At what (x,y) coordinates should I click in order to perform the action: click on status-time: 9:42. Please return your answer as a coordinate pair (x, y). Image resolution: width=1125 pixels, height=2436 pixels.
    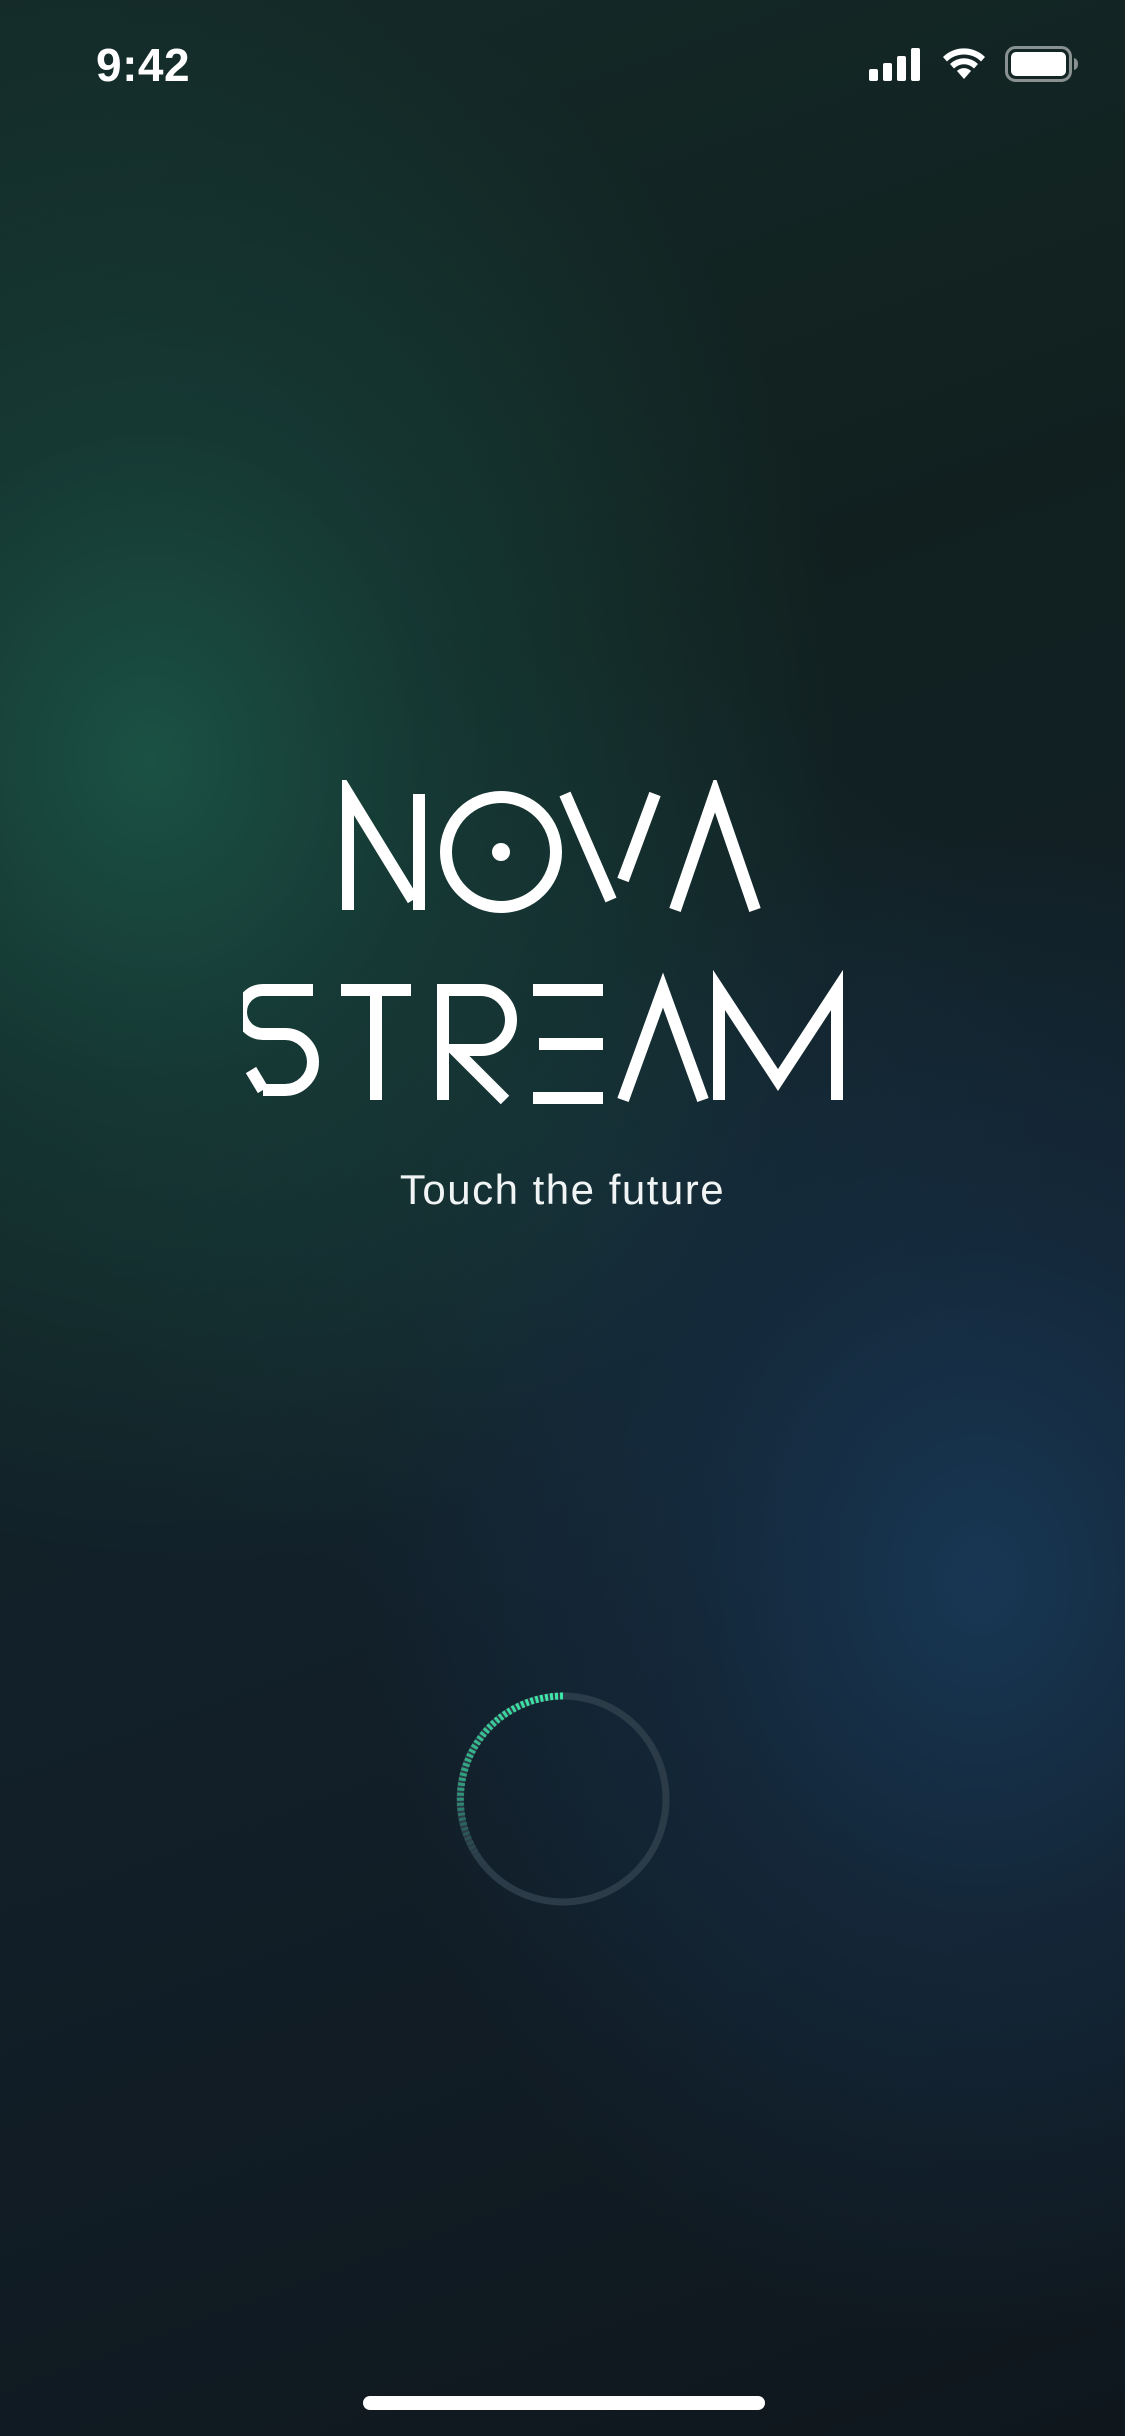
    Looking at the image, I should click on (143, 65).